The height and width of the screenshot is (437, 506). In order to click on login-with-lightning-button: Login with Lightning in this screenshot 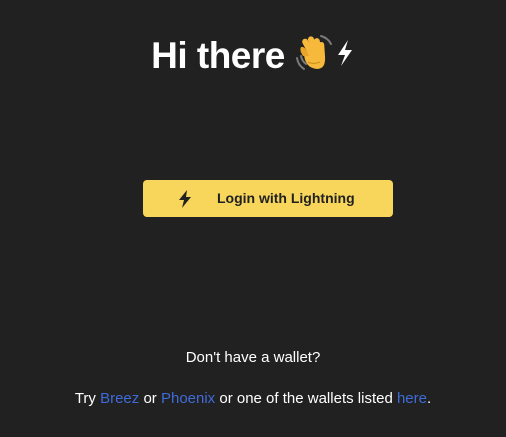, I will do `click(268, 198)`.